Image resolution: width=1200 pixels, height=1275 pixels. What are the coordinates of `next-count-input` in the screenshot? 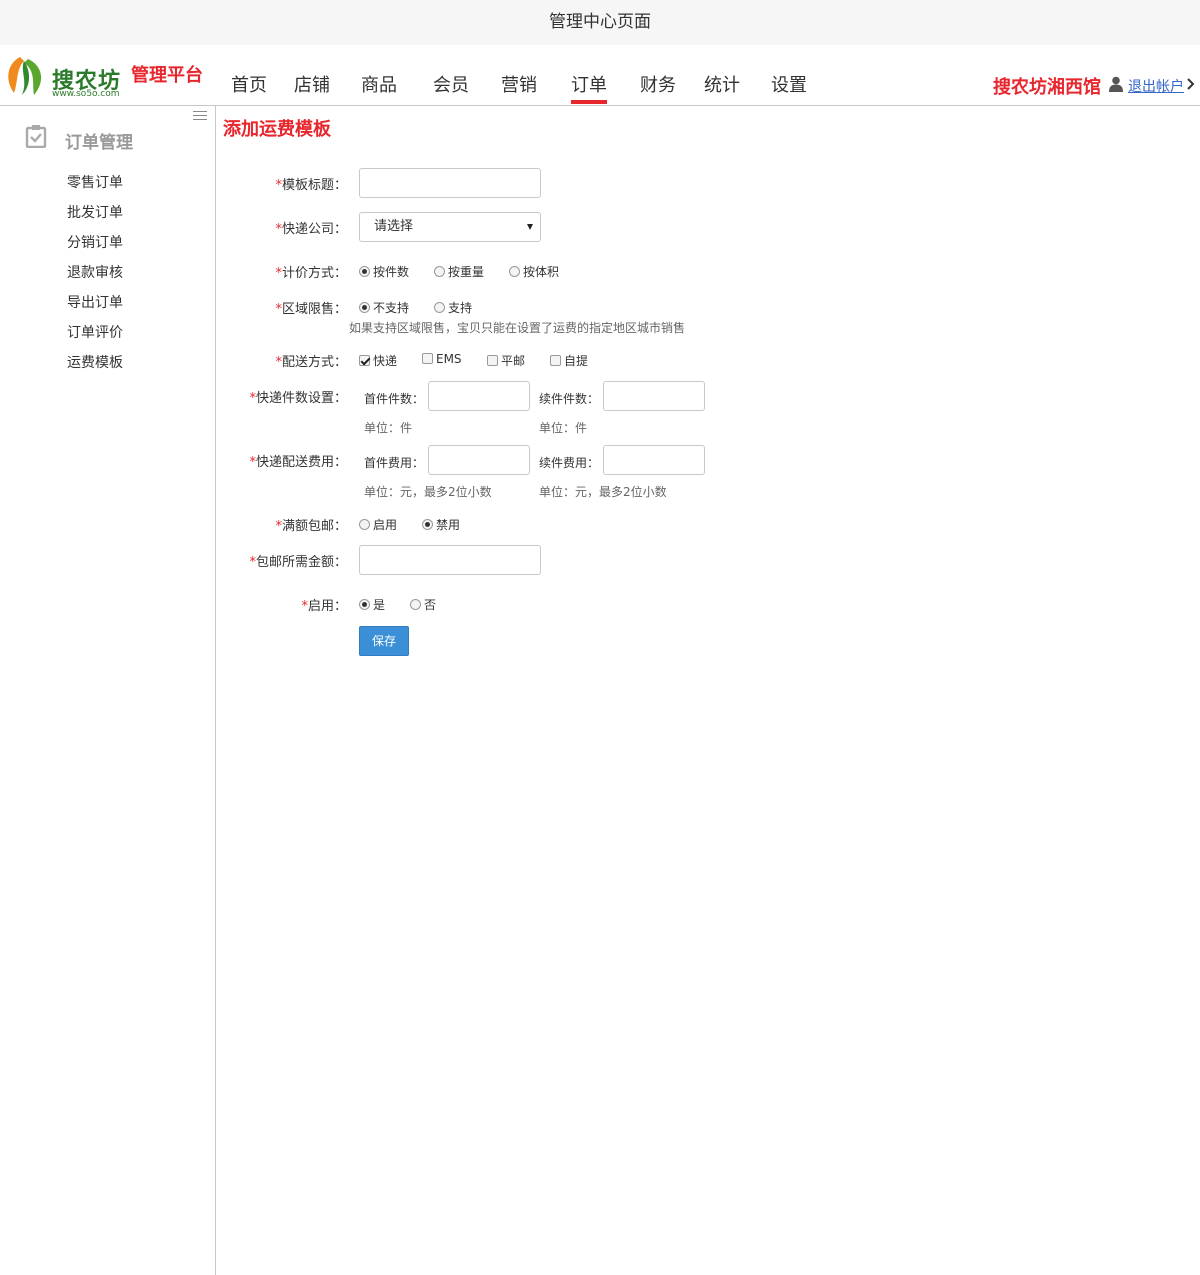 It's located at (654, 396).